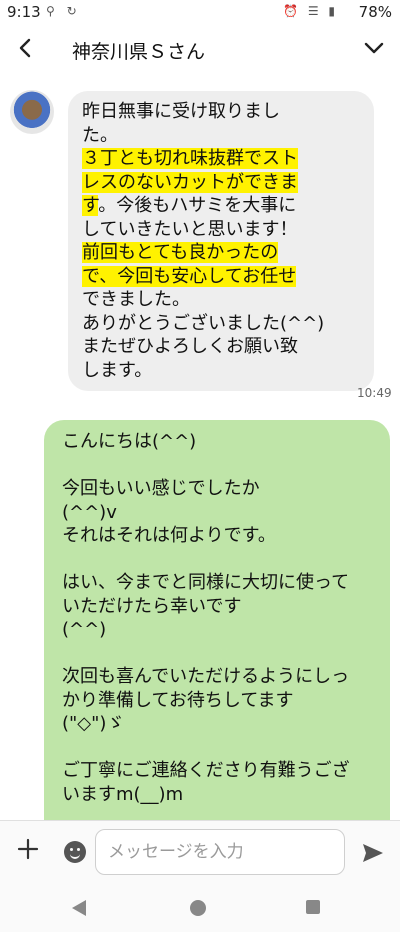  I want to click on message-line: それはそれは何よりです。, so click(169, 535).